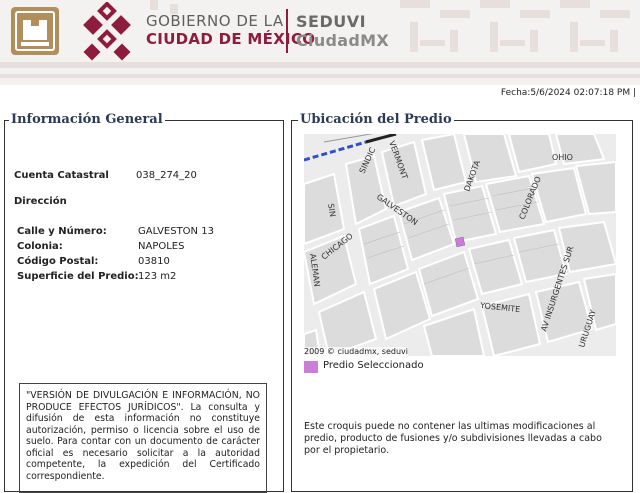 This screenshot has width=640, height=493. Describe the element at coordinates (40, 246) in the screenshot. I see `colonia-label: Colonia:` at that location.